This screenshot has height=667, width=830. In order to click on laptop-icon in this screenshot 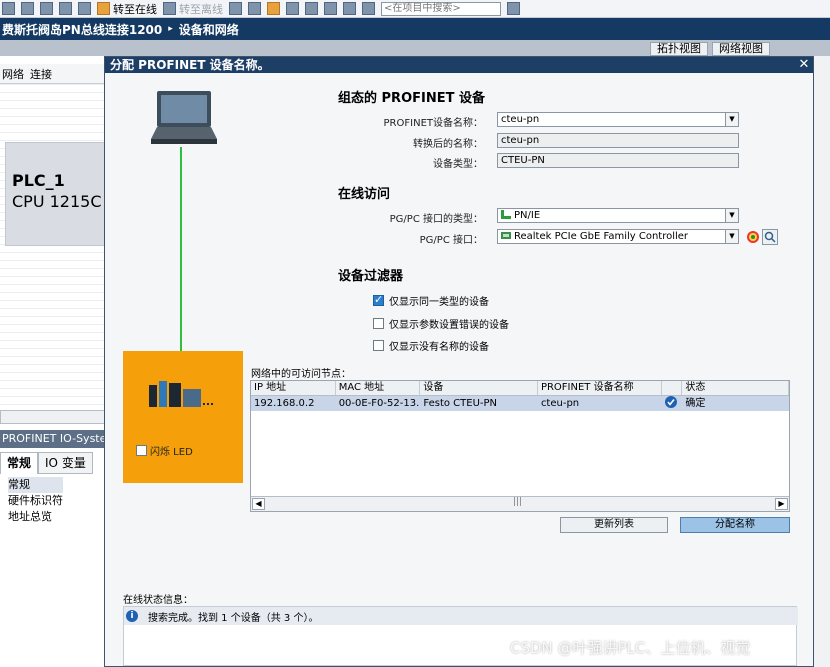, I will do `click(184, 117)`.